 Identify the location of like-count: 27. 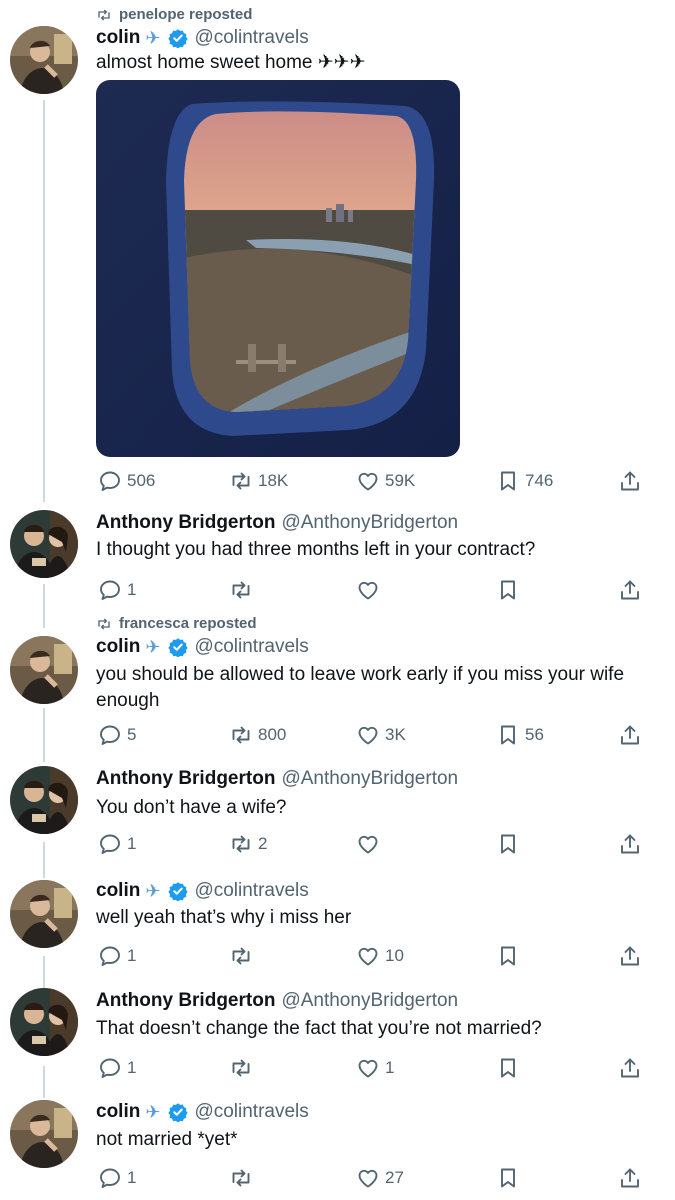
(394, 1177).